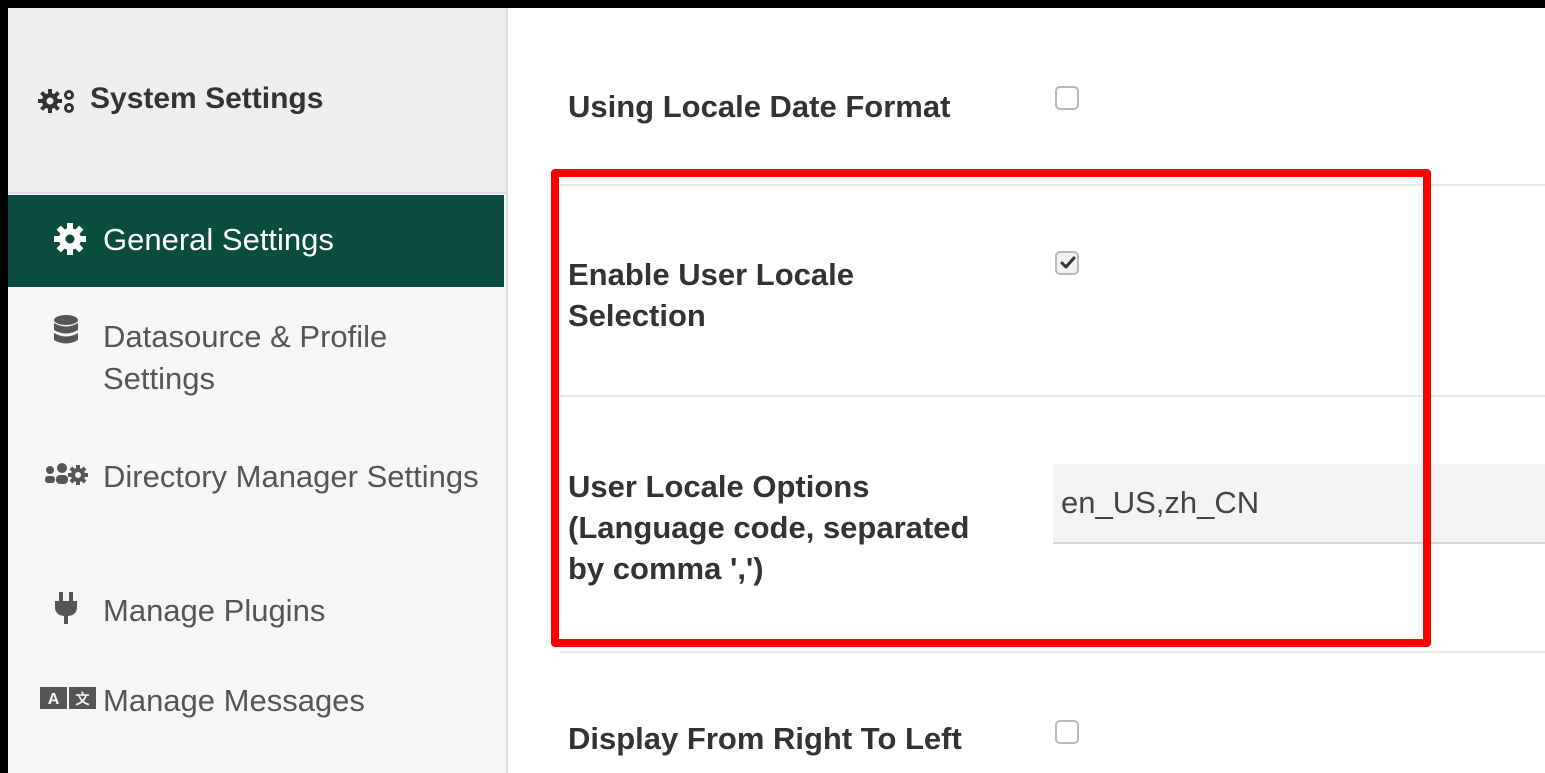  I want to click on using-locale-date-format-label: Using Locale Date Format, so click(759, 106).